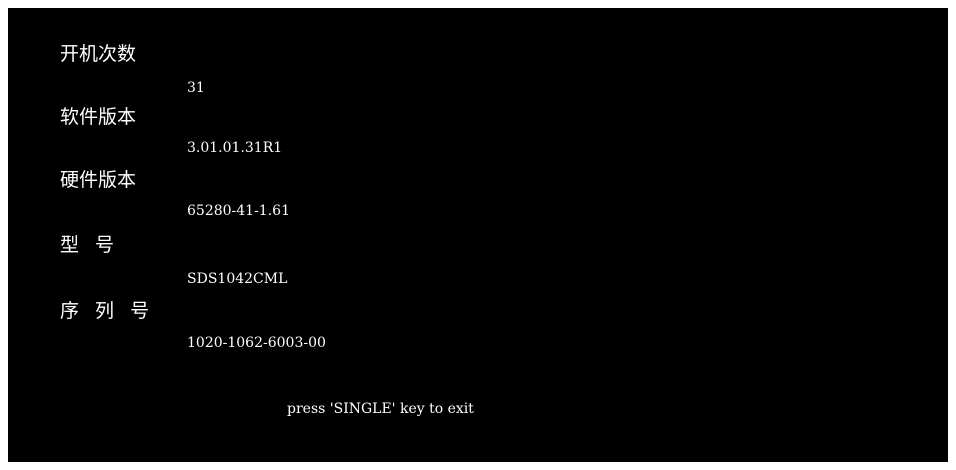  I want to click on exit-hint: press 'SINGLE' key to exit, so click(380, 409).